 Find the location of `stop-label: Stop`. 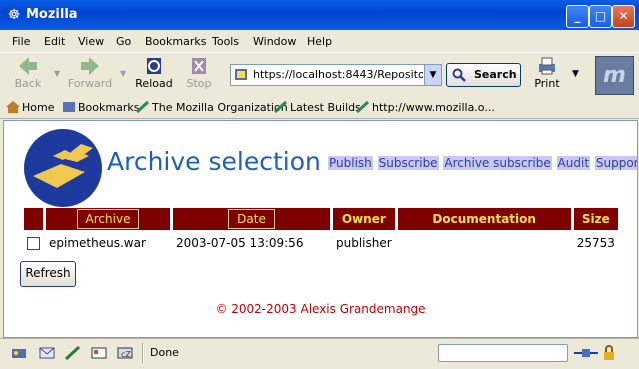

stop-label: Stop is located at coordinates (199, 83).